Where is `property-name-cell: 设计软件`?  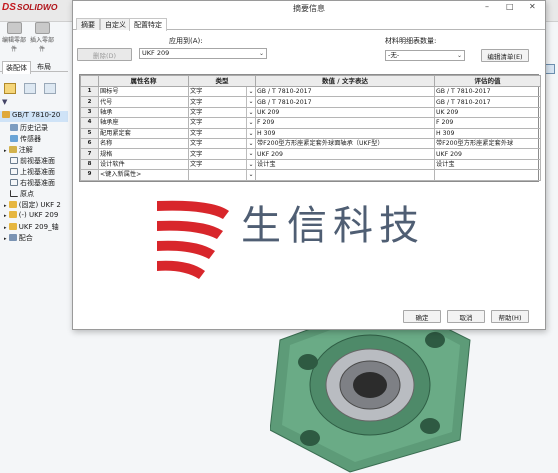
property-name-cell: 设计软件 is located at coordinates (143, 164).